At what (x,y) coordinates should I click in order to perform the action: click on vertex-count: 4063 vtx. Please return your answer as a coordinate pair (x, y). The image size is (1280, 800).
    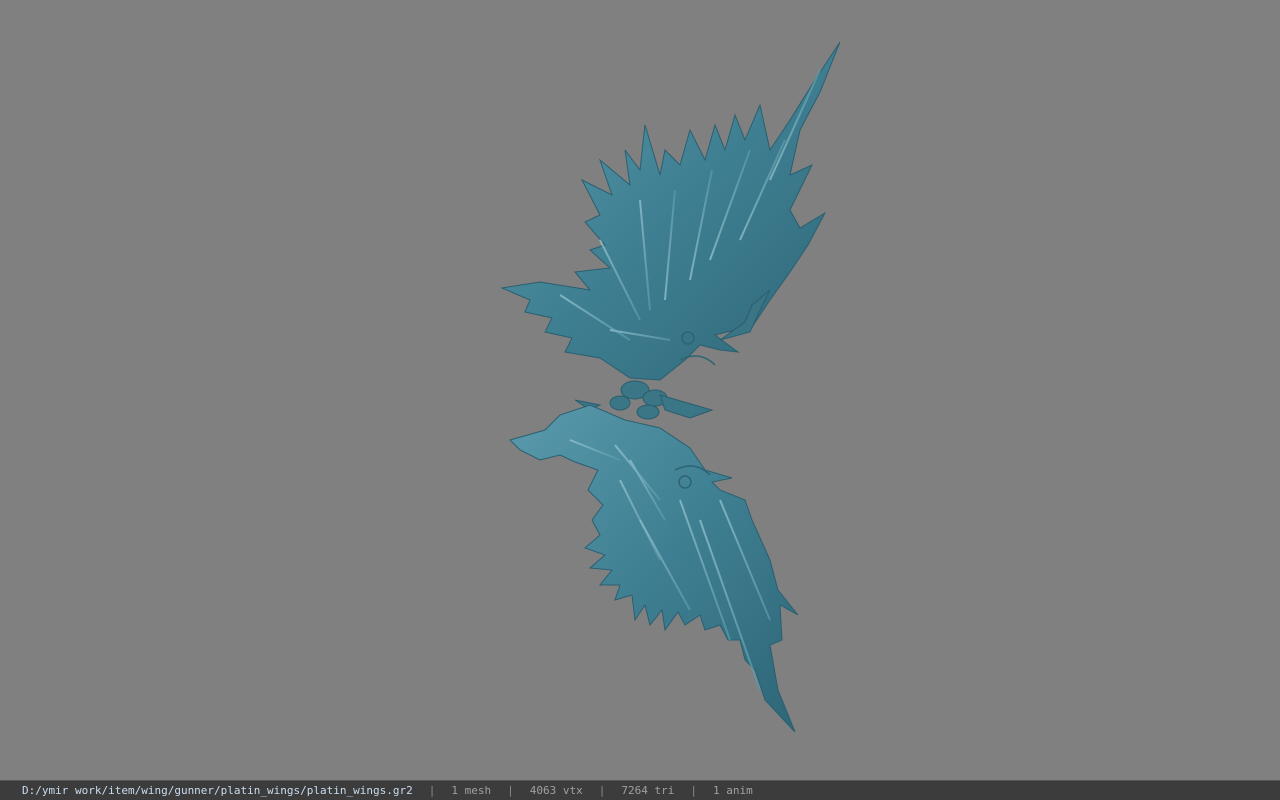
    Looking at the image, I should click on (556, 790).